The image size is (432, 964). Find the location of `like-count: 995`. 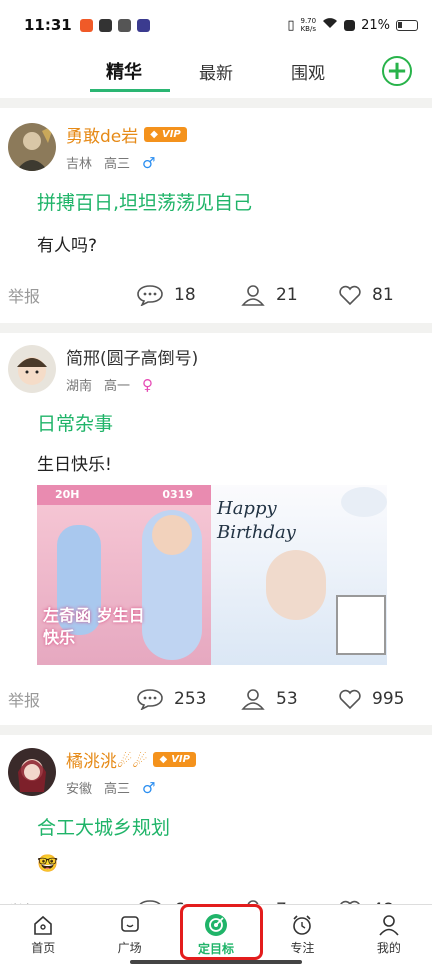

like-count: 995 is located at coordinates (388, 699).